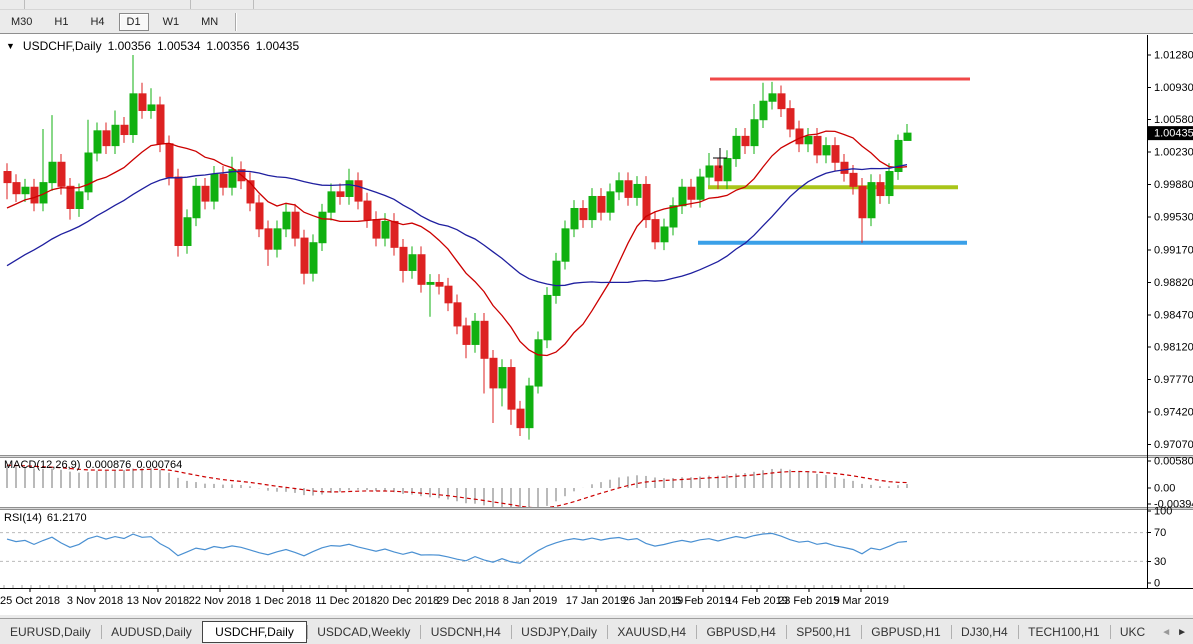 Image resolution: width=1193 pixels, height=644 pixels. I want to click on timeframe-button-mn: MN, so click(209, 22).